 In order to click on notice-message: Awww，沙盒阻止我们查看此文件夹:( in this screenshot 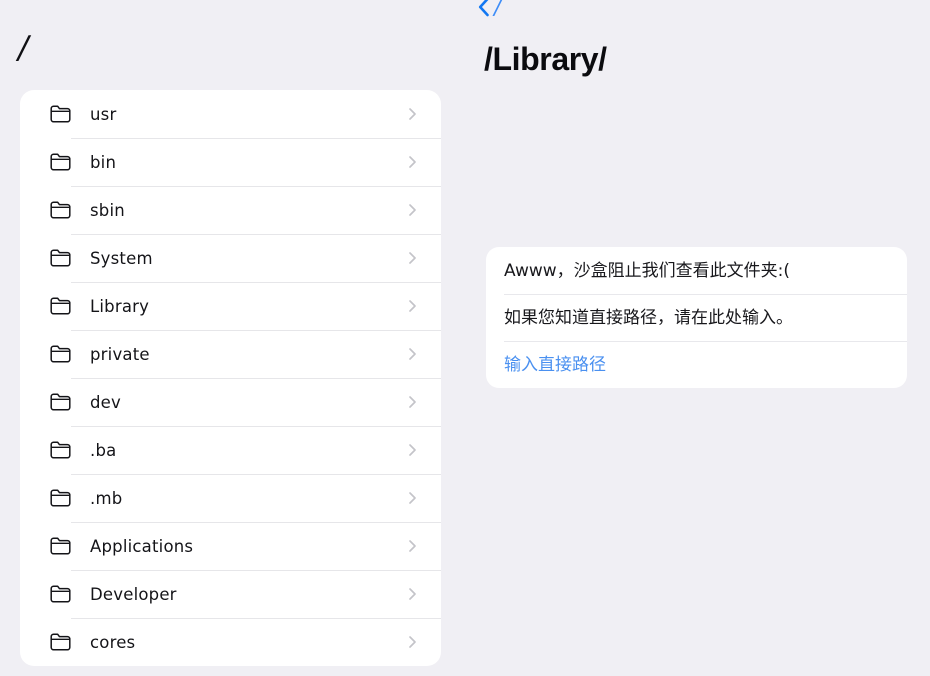, I will do `click(647, 270)`.